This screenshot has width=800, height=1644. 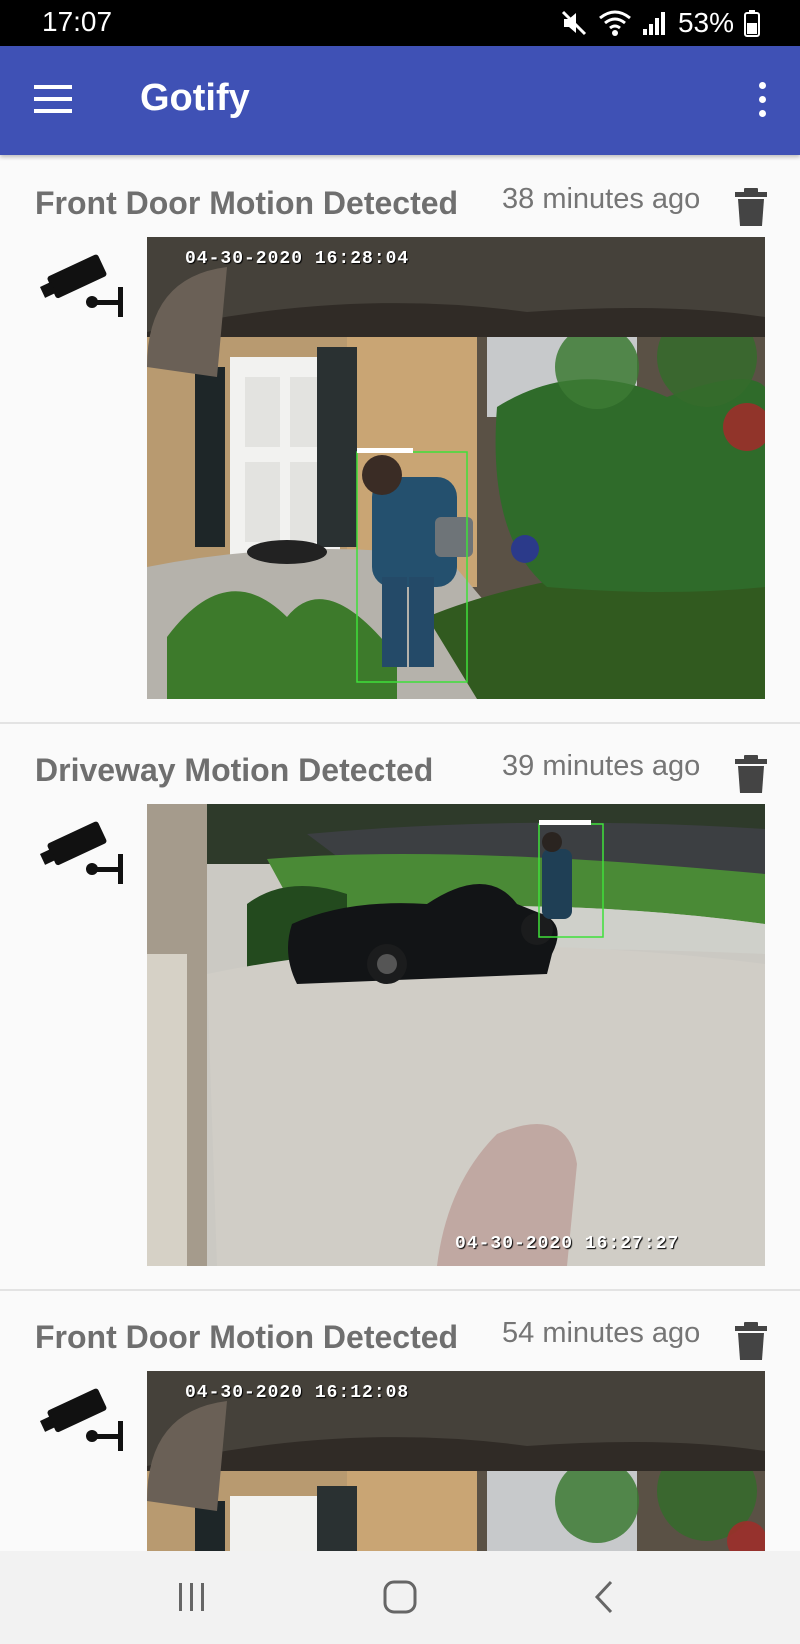 I want to click on image-timestamp: 04-30-2020 16:27:27, so click(x=567, y=1244).